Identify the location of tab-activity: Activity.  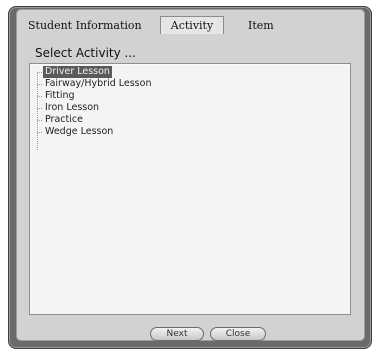
(192, 25).